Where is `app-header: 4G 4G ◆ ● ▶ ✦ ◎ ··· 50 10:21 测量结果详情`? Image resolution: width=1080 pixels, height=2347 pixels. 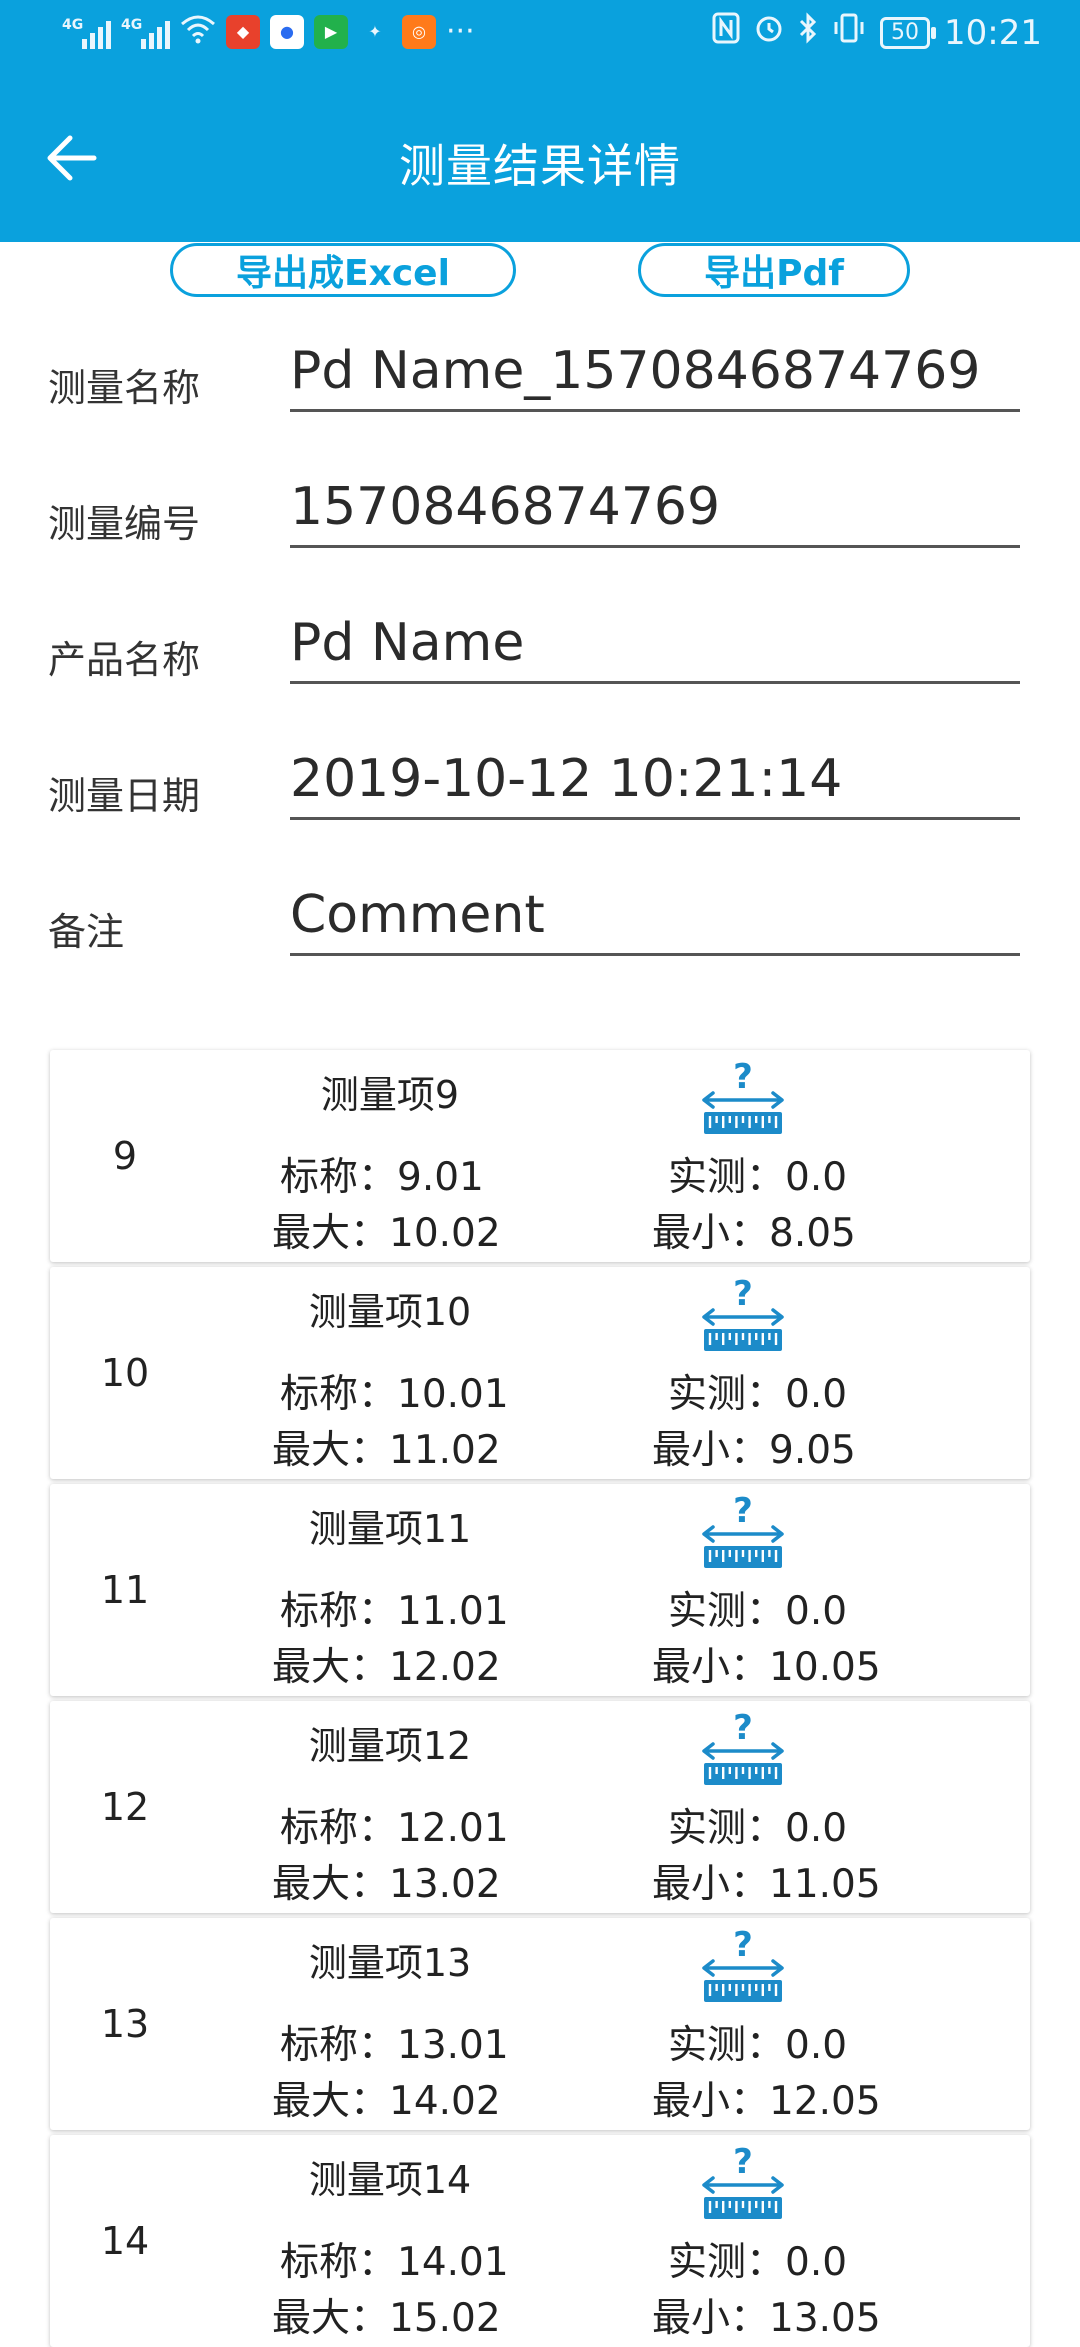 app-header: 4G 4G ◆ ● ▶ ✦ ◎ ··· 50 10:21 测量结果详情 is located at coordinates (540, 121).